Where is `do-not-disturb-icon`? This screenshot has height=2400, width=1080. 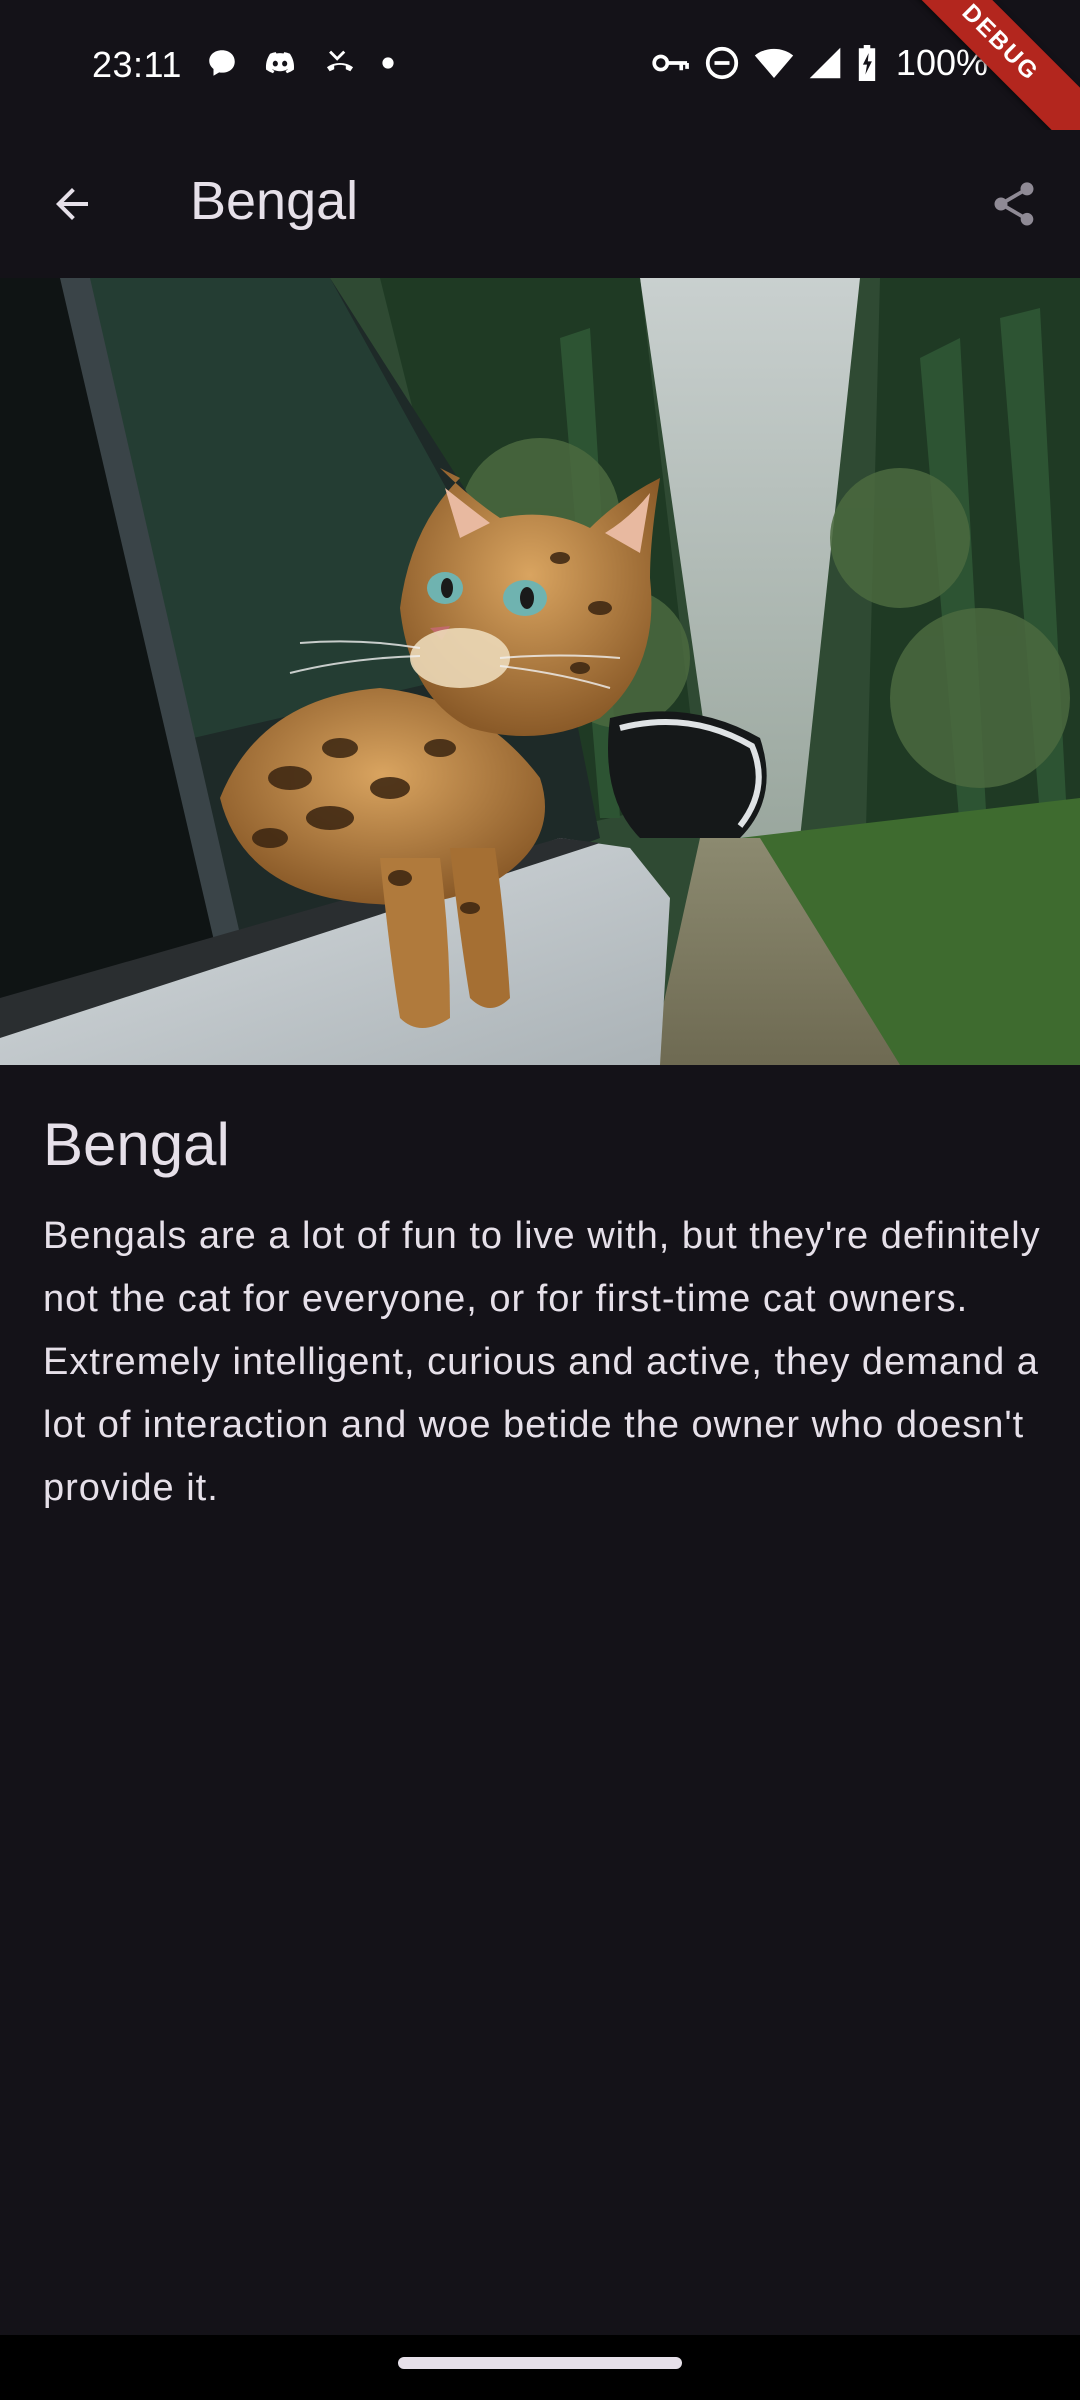
do-not-disturb-icon is located at coordinates (722, 63).